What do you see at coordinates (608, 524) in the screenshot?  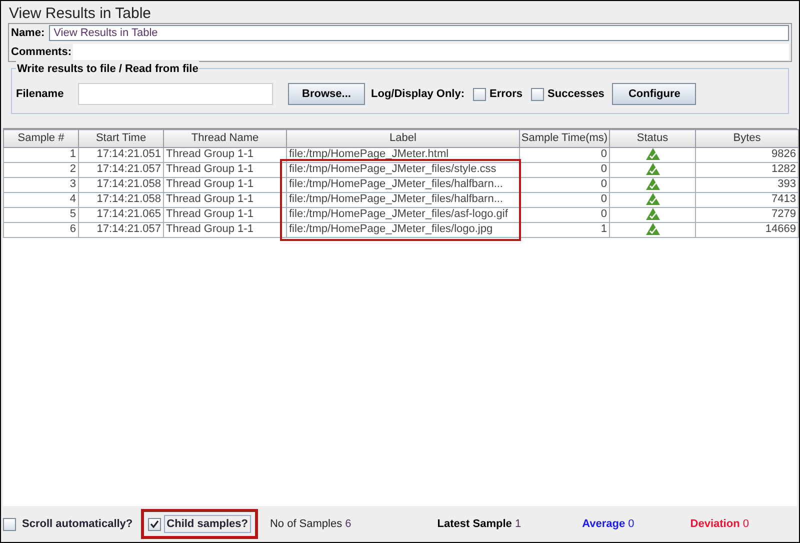 I see `average-label: Average 0` at bounding box center [608, 524].